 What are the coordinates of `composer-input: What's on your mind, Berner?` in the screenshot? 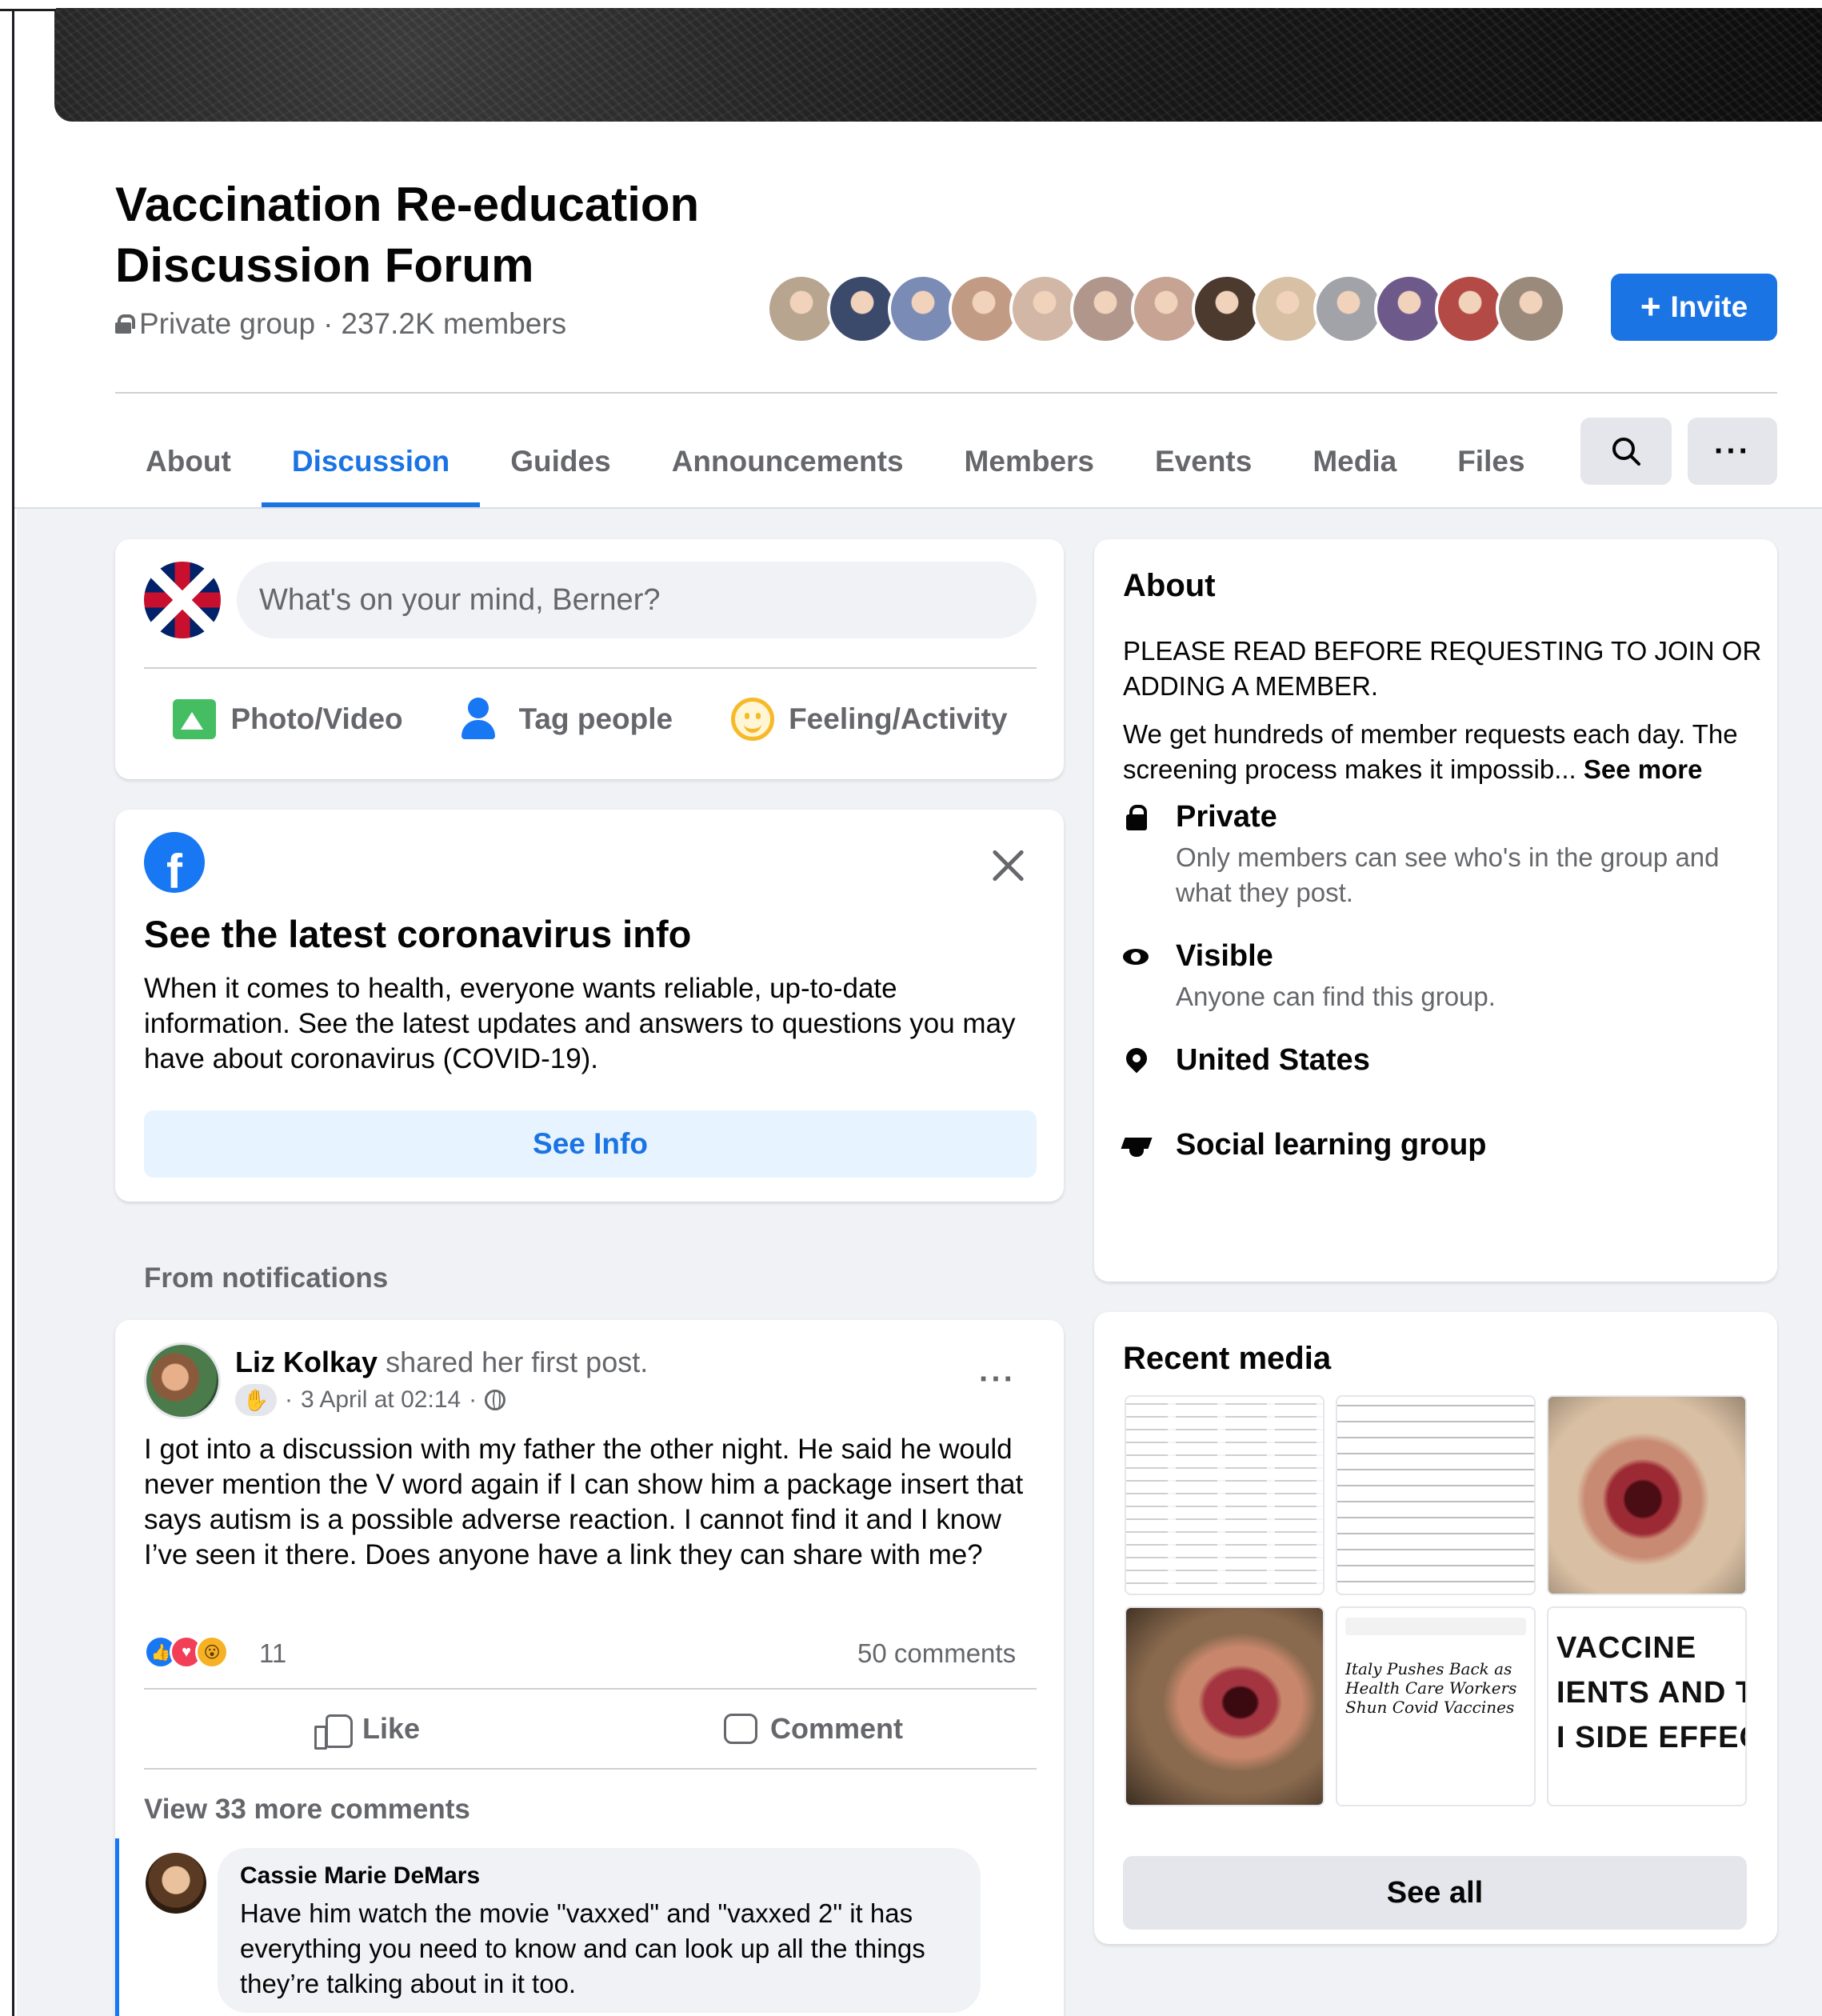 It's located at (637, 600).